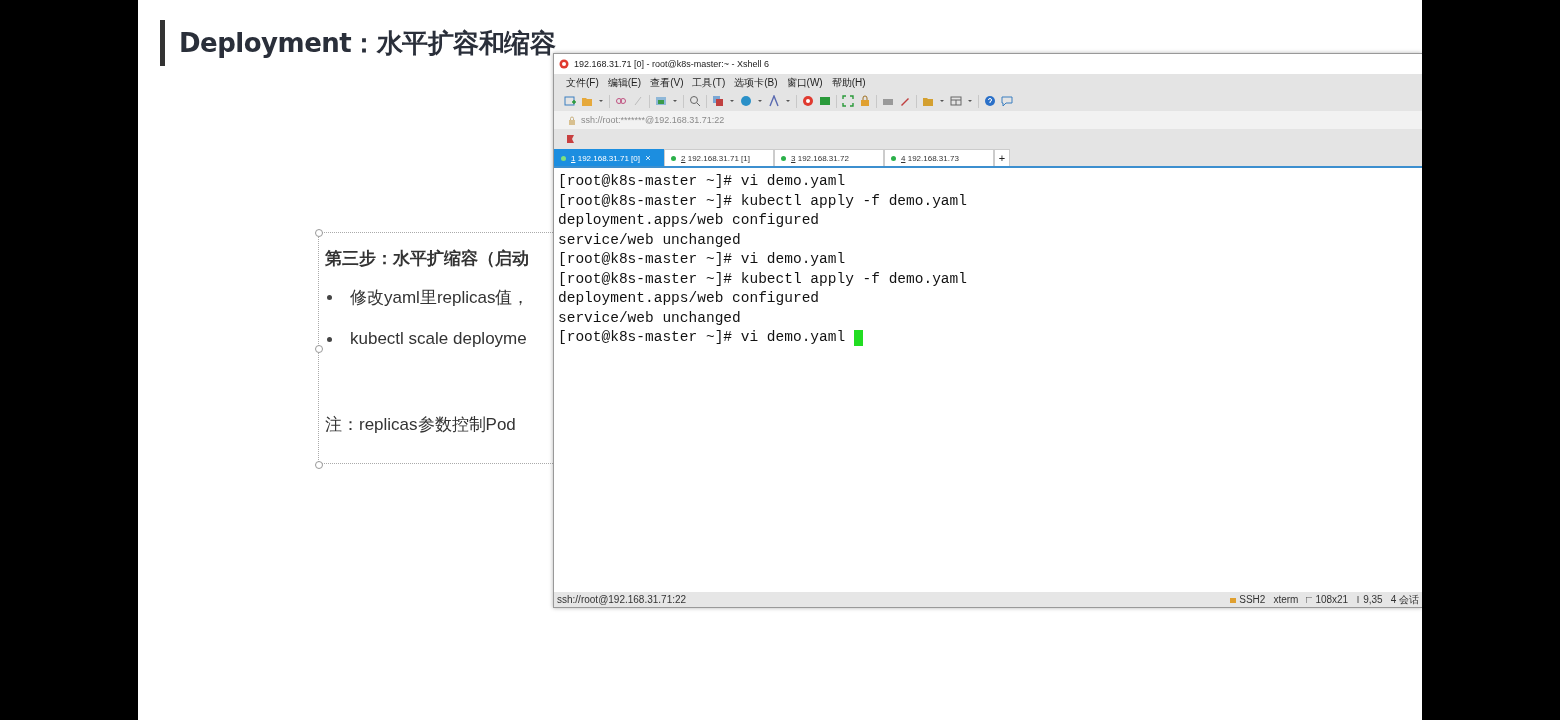 The width and height of the screenshot is (1560, 720). I want to click on slide-heading: 第三步：水平扩缩容（启动, so click(427, 258).